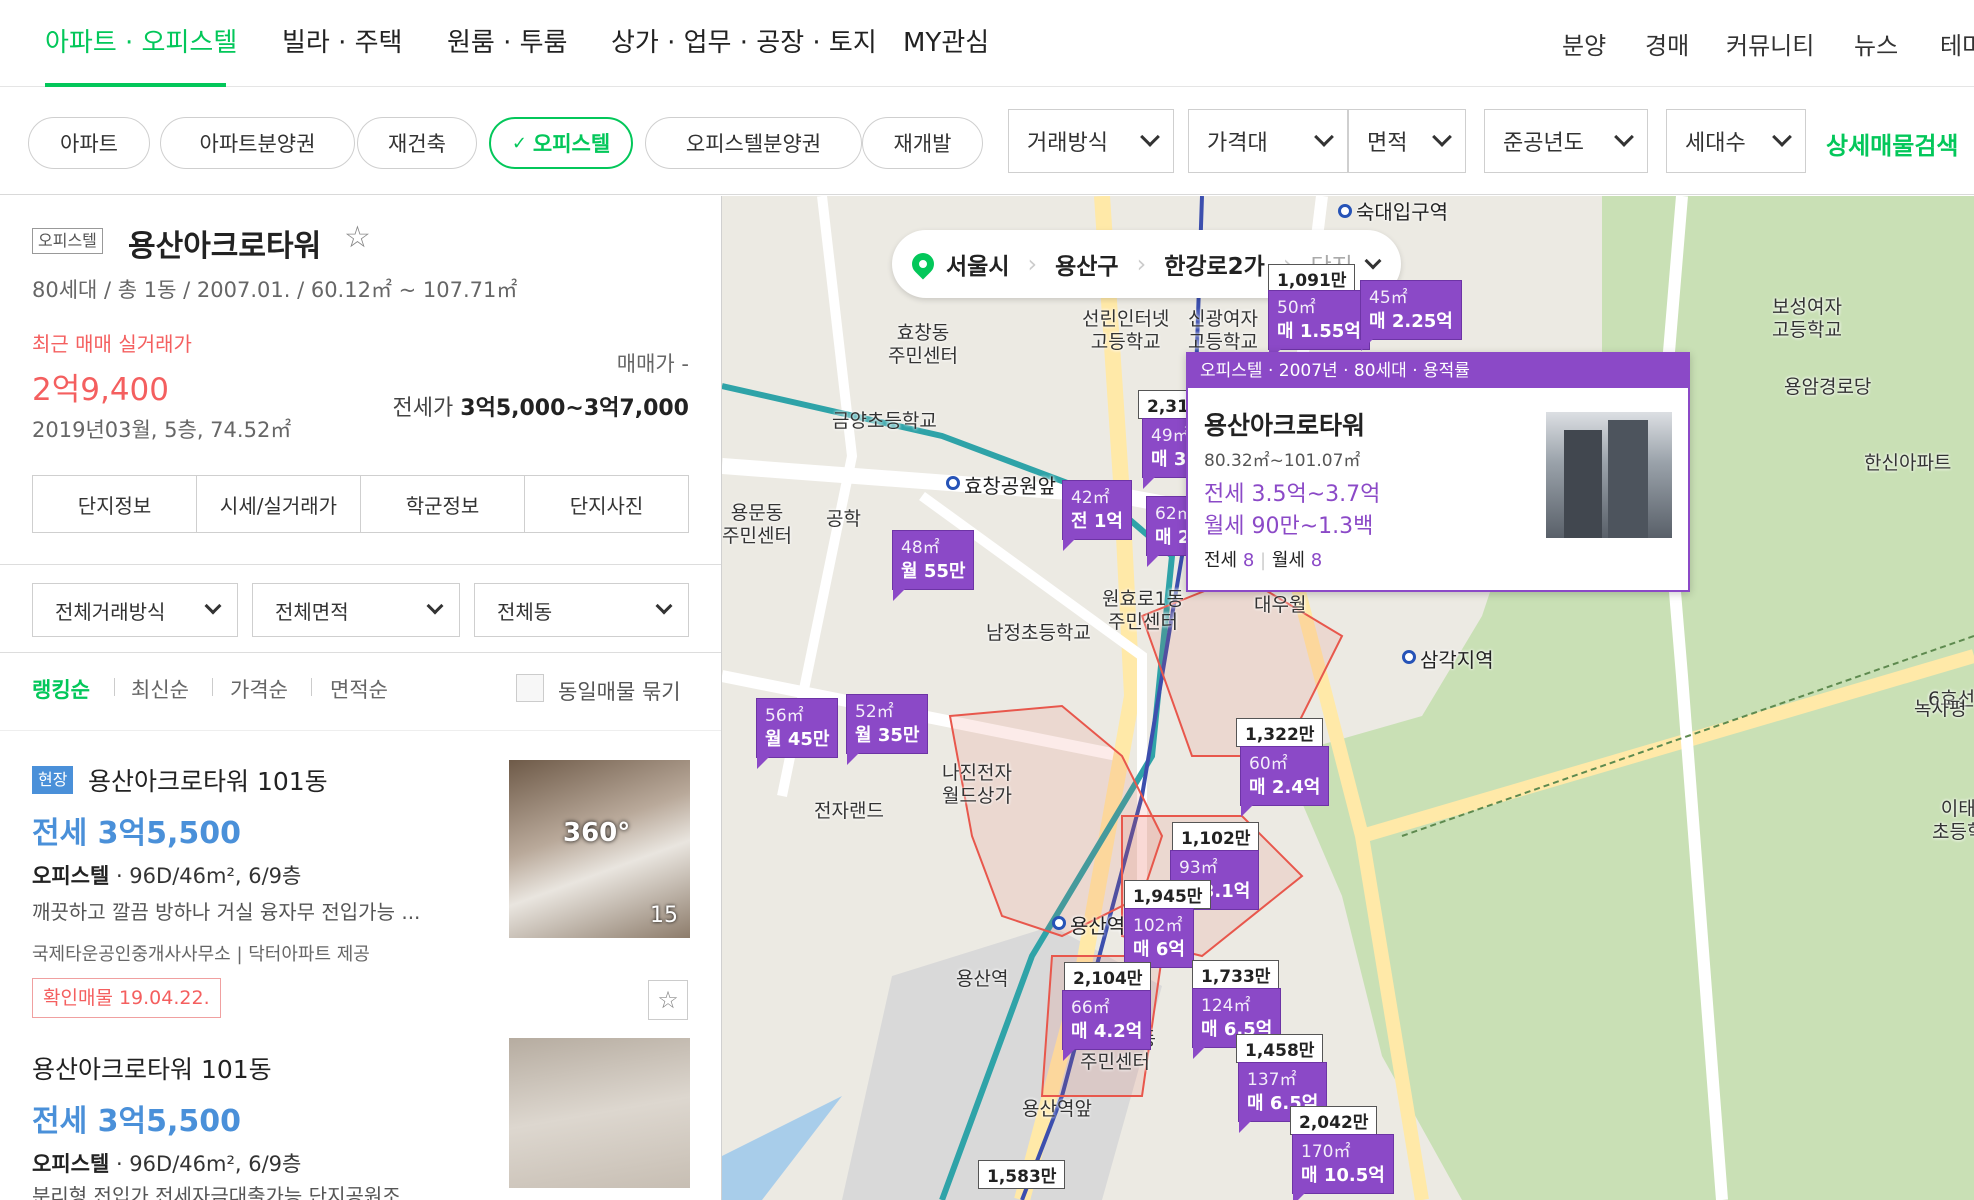  What do you see at coordinates (530, 688) in the screenshot?
I see `group-same-listings-checkbox` at bounding box center [530, 688].